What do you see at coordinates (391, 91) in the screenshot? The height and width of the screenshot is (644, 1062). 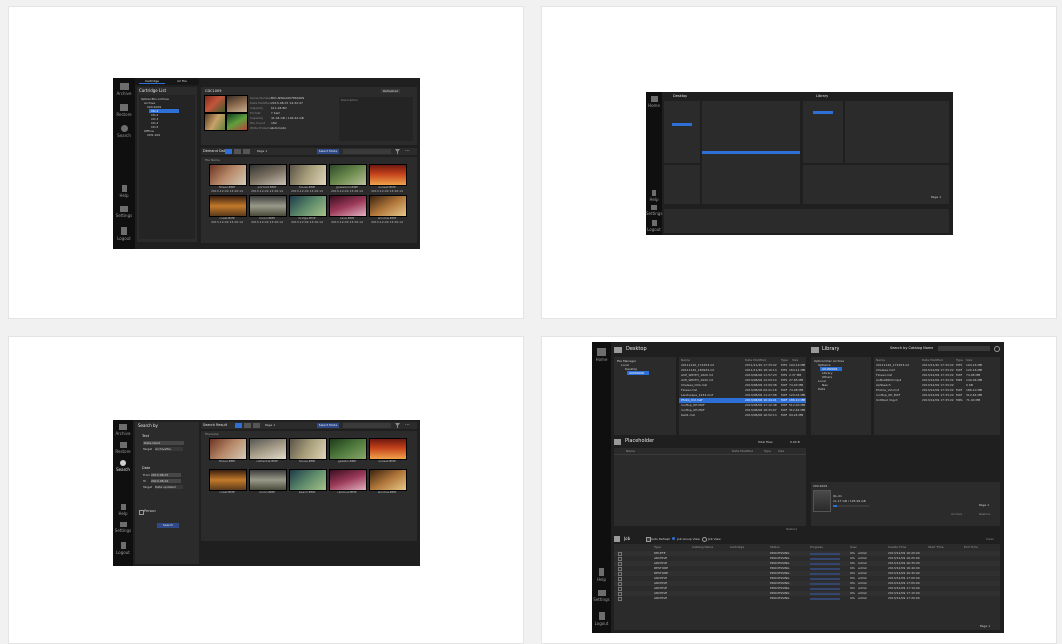 I see `refreshed-button: Refreshed` at bounding box center [391, 91].